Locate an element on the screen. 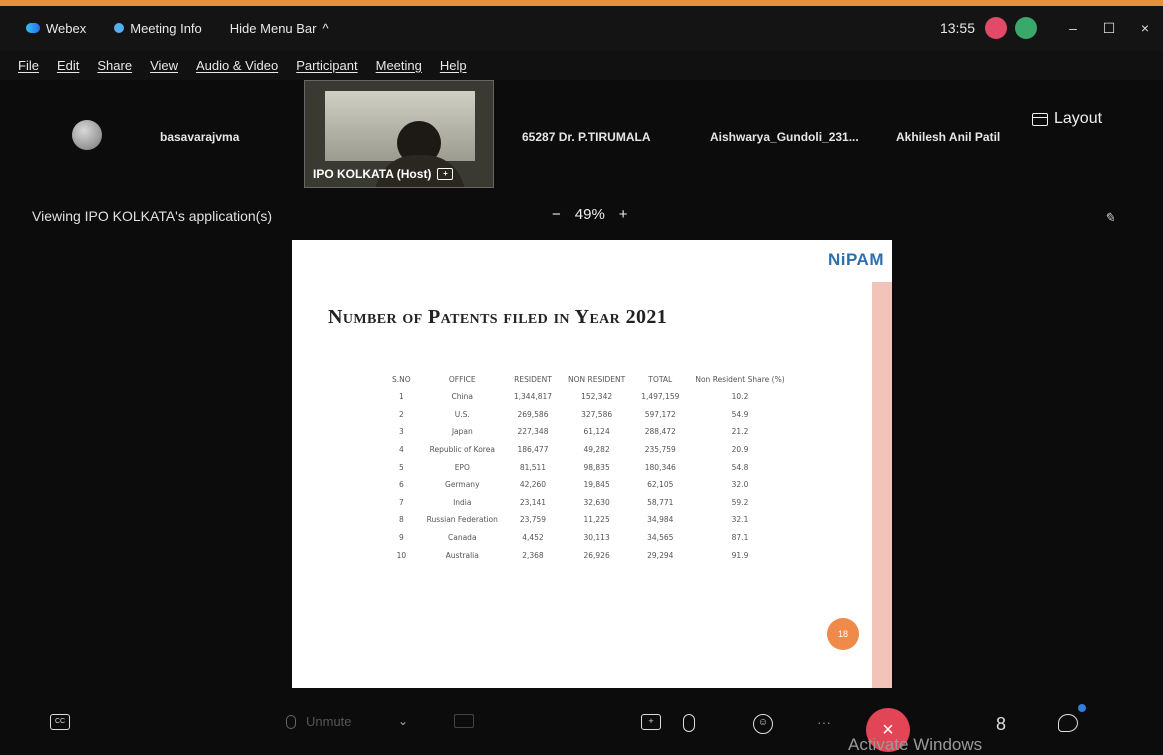 This screenshot has width=1163, height=755. webex-logo-icon is located at coordinates (33, 28).